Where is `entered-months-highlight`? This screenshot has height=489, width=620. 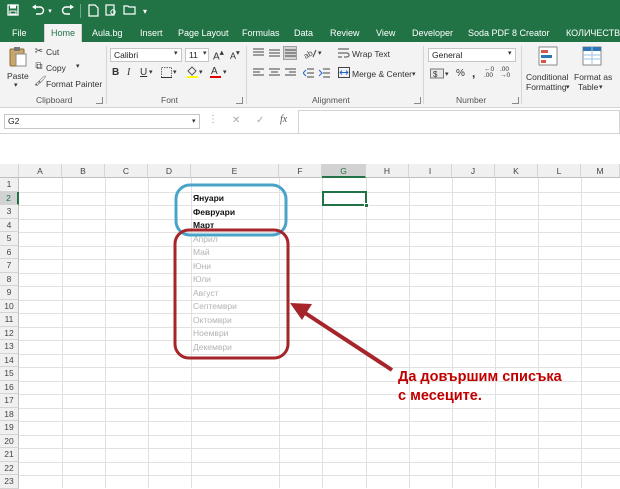
entered-months-highlight is located at coordinates (231, 210).